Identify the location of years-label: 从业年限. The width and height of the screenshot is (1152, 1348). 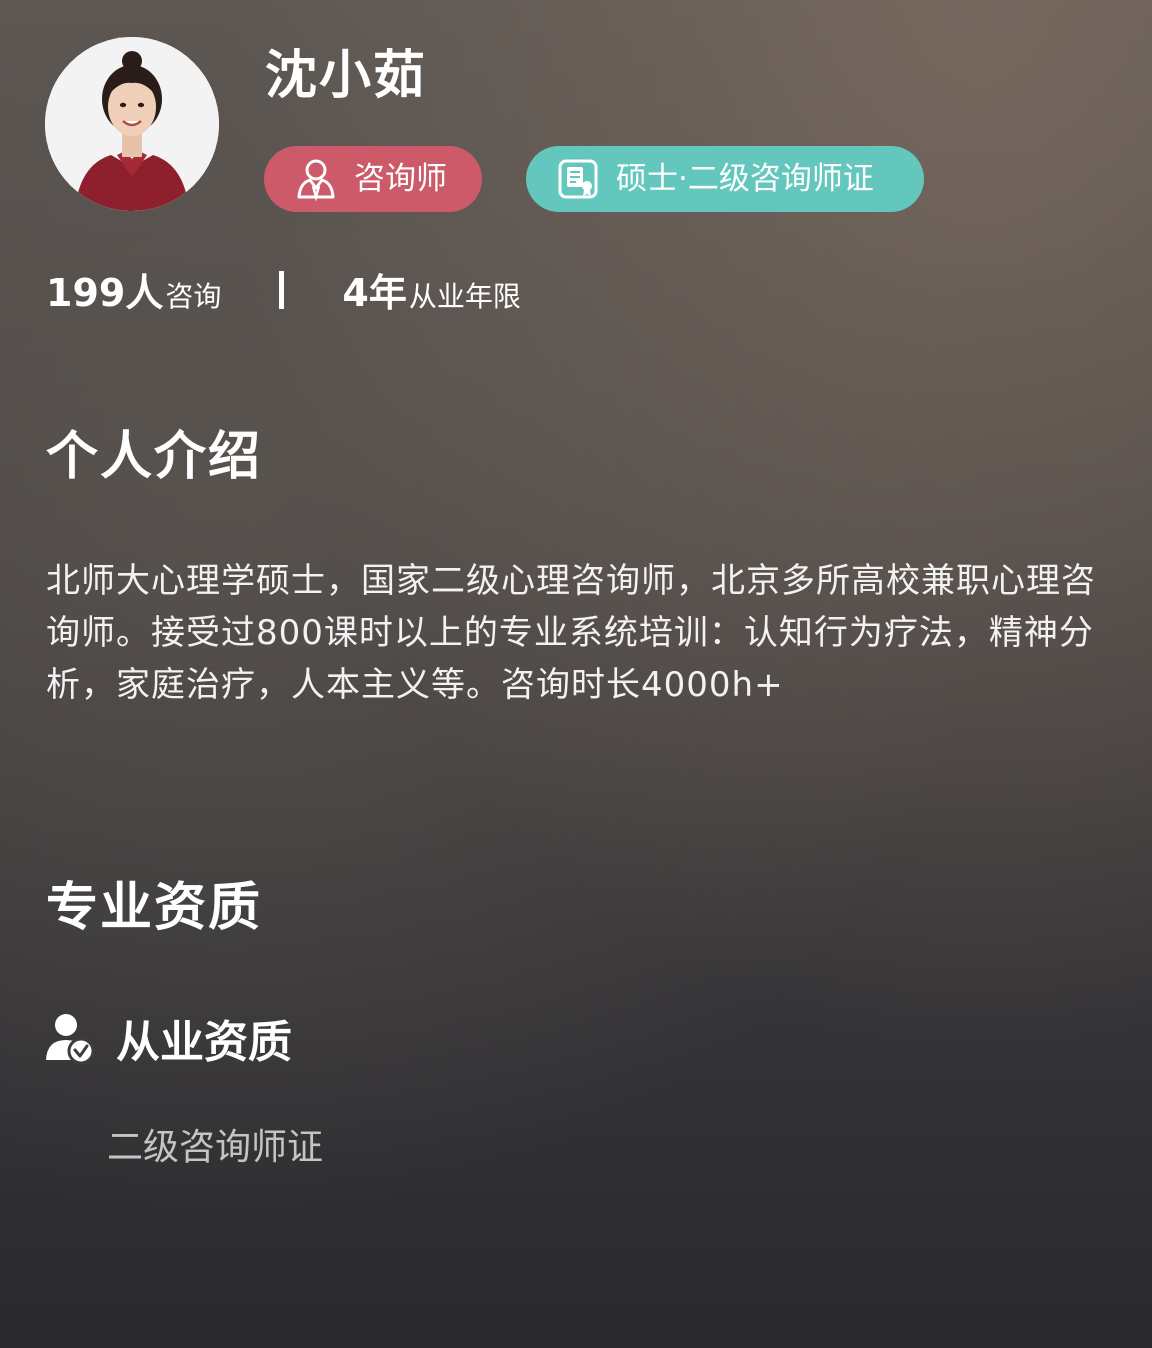
(464, 296).